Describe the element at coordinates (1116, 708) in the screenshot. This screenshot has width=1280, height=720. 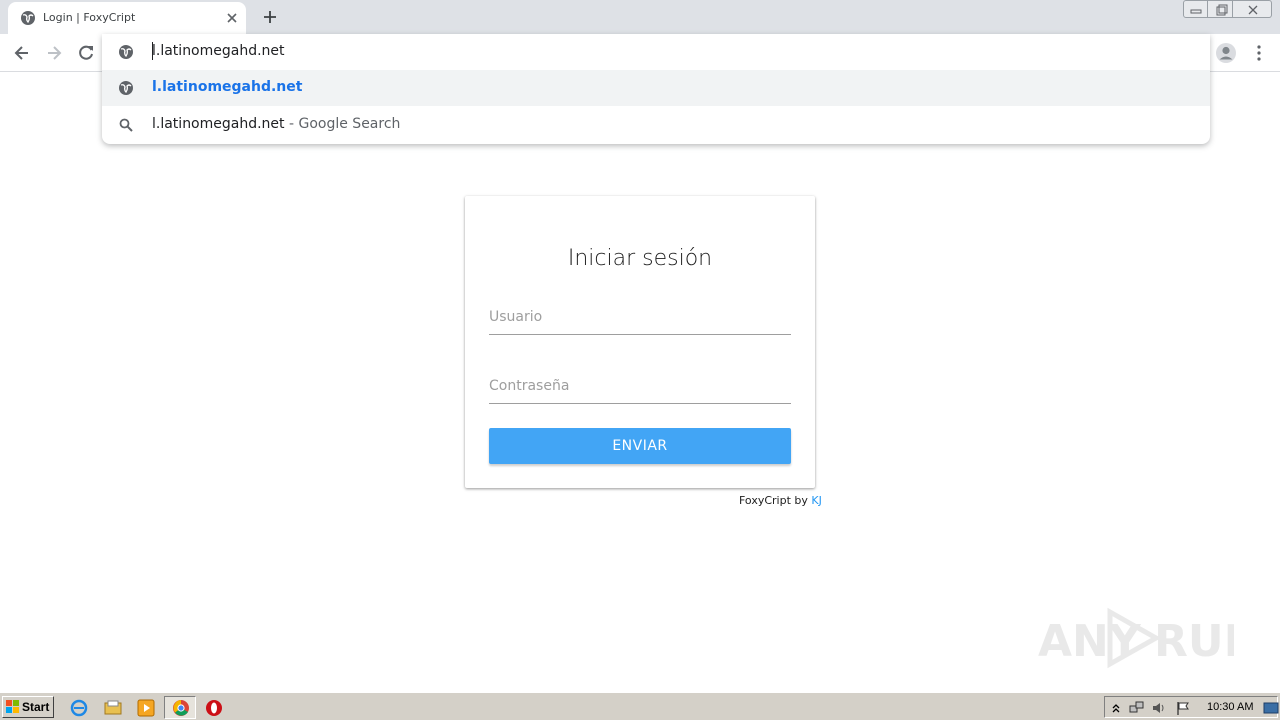
I see `chevron-up-icon` at that location.